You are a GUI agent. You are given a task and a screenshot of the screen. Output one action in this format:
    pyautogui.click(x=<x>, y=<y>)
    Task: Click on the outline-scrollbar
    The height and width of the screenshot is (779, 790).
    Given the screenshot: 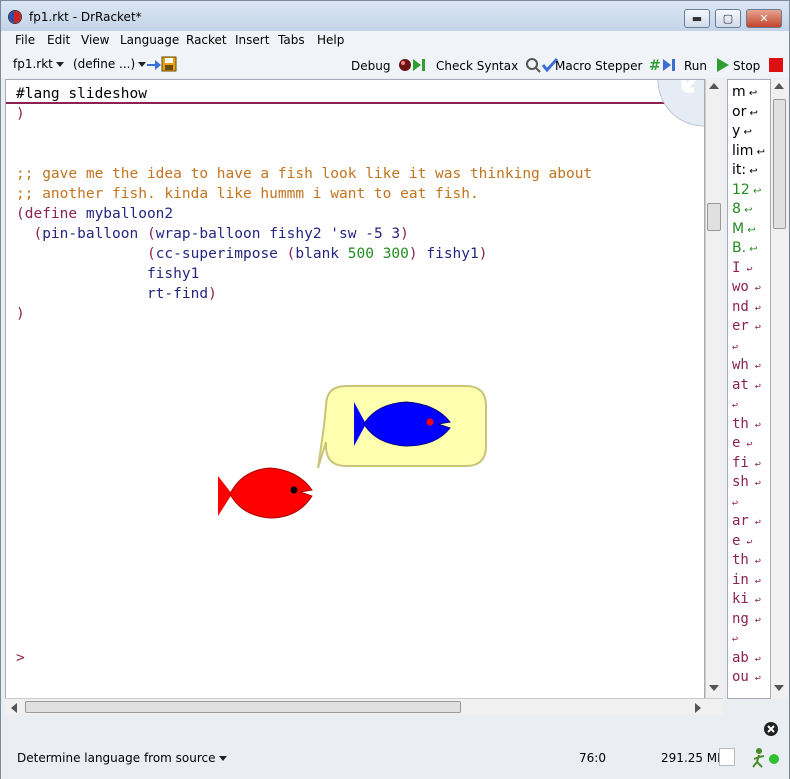 What is the action you would take?
    pyautogui.click(x=779, y=389)
    